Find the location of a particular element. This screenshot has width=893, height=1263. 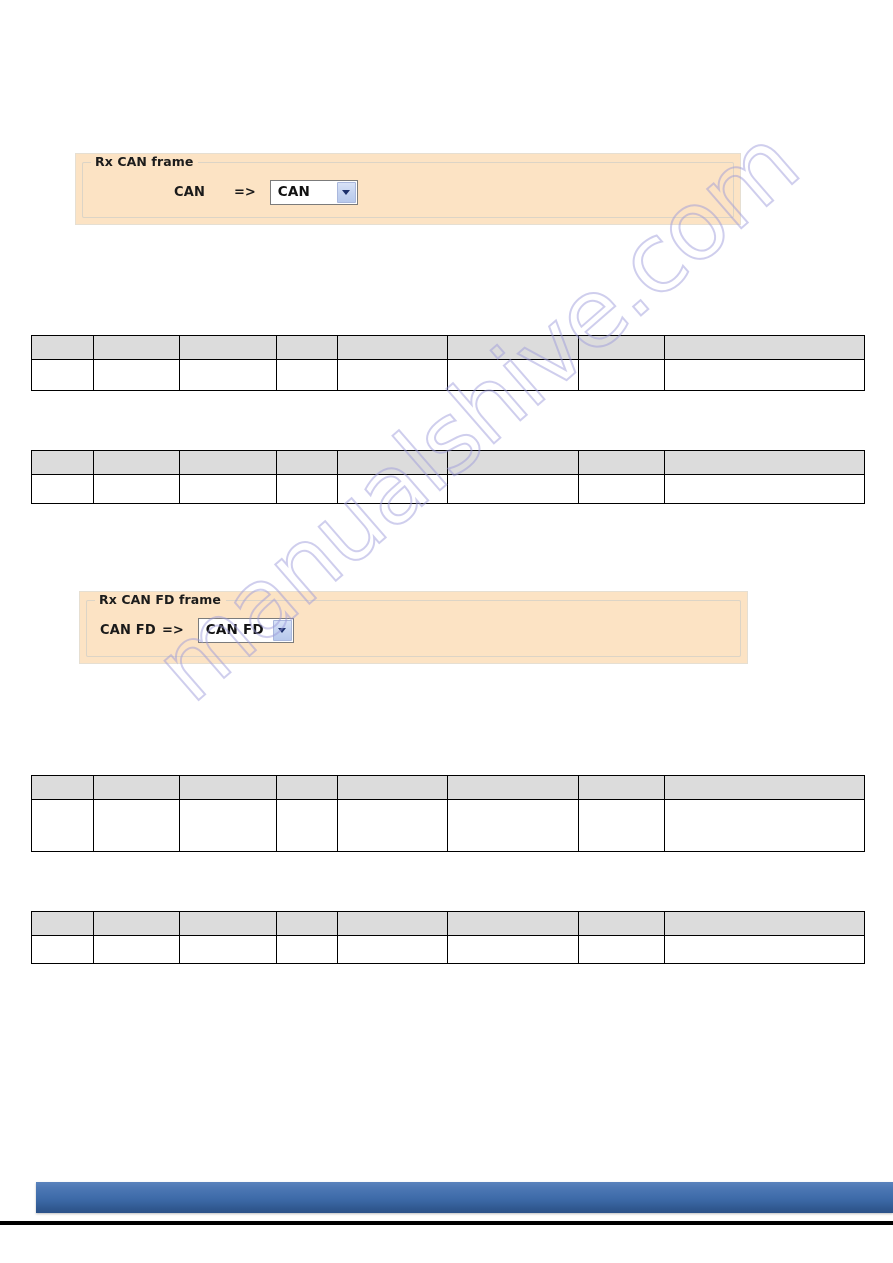

can-fd-frame-dropdown-button is located at coordinates (282, 630).